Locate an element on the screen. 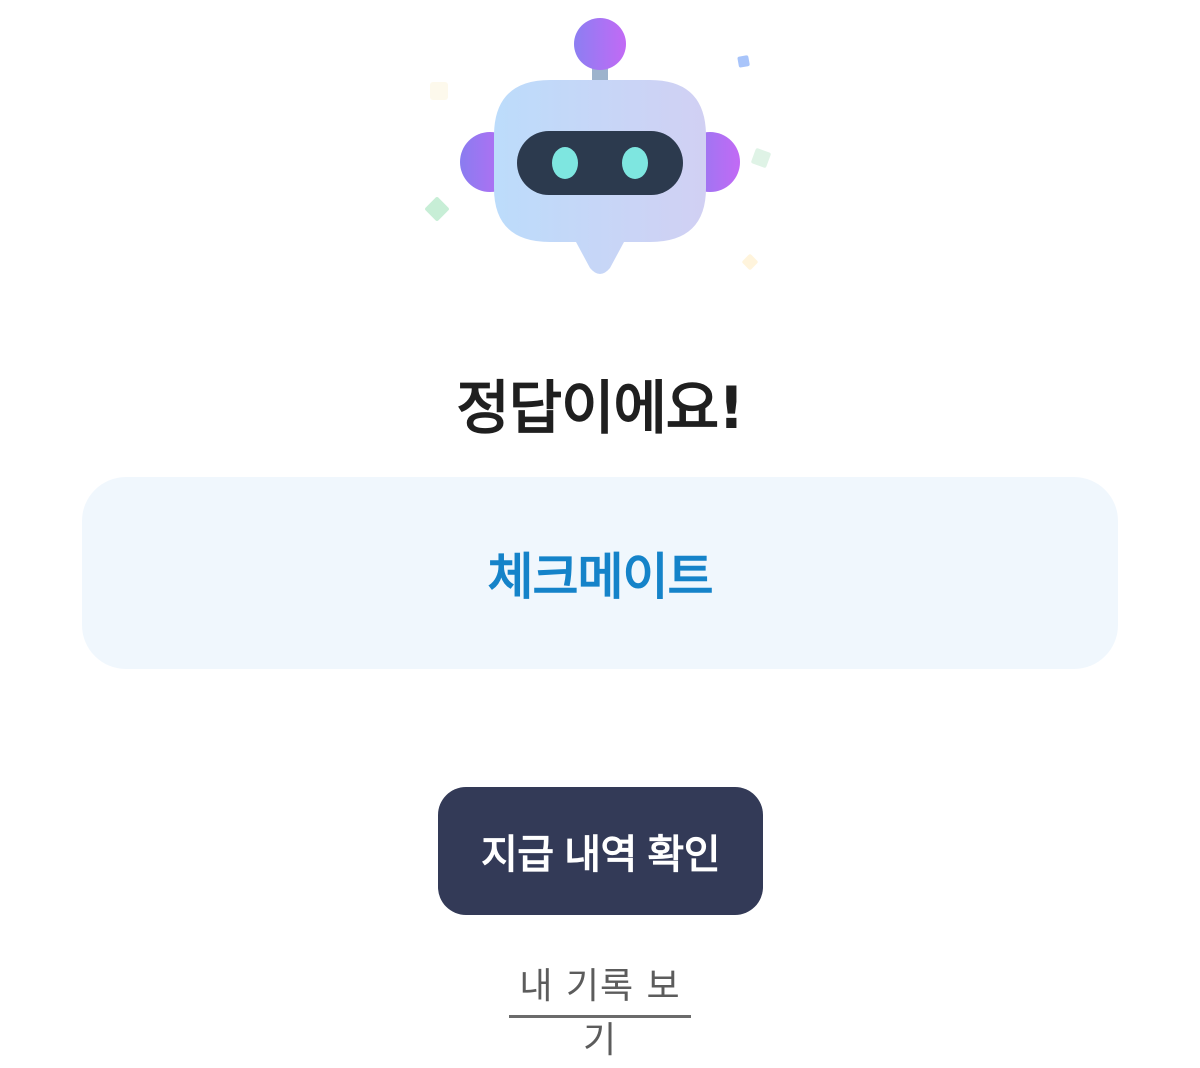 The width and height of the screenshot is (1200, 1068). robot-right-eye is located at coordinates (635, 163).